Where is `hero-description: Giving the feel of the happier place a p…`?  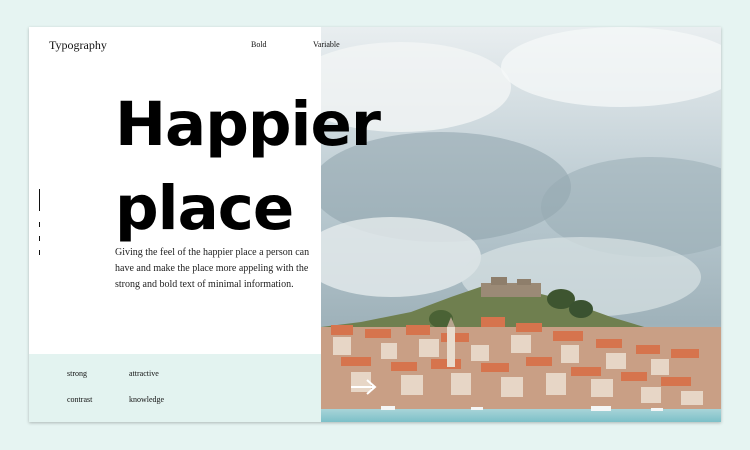 hero-description: Giving the feel of the happier place a p… is located at coordinates (212, 268).